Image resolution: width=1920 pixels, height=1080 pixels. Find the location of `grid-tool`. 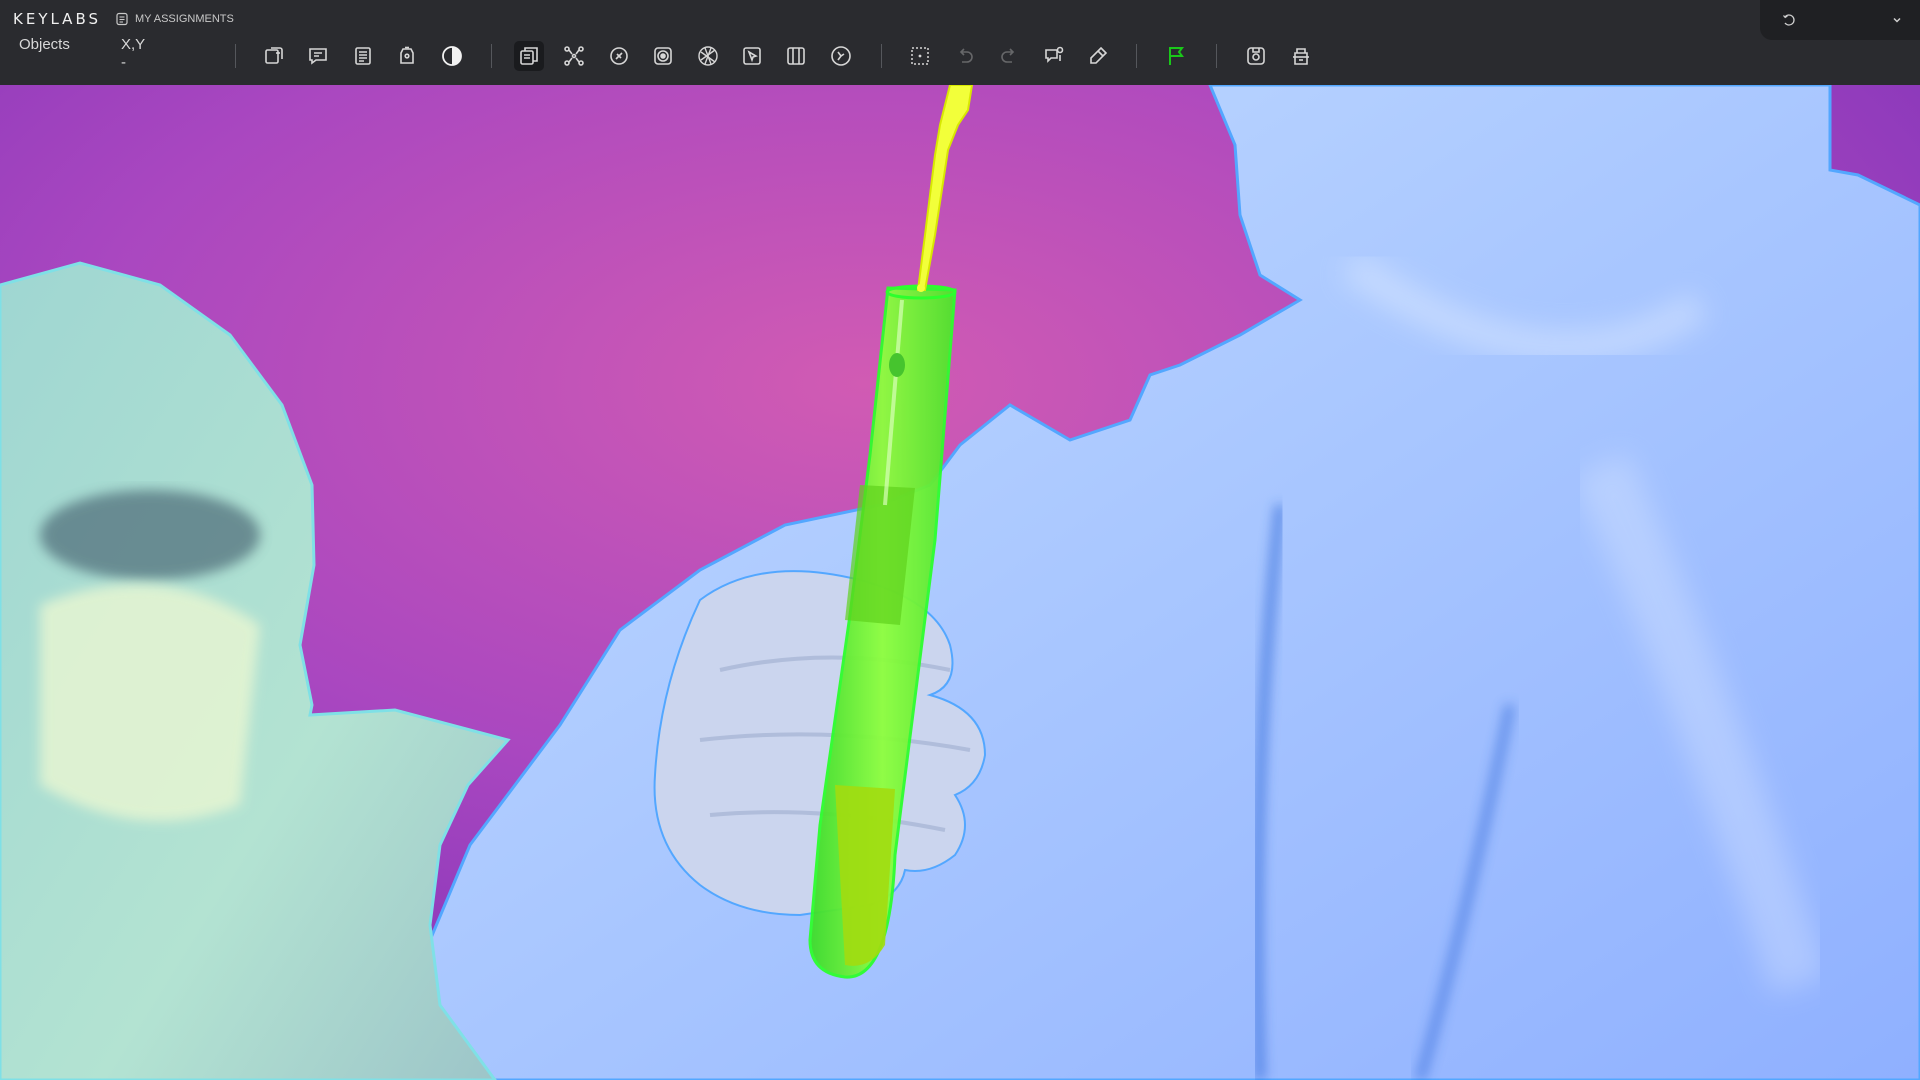

grid-tool is located at coordinates (796, 56).